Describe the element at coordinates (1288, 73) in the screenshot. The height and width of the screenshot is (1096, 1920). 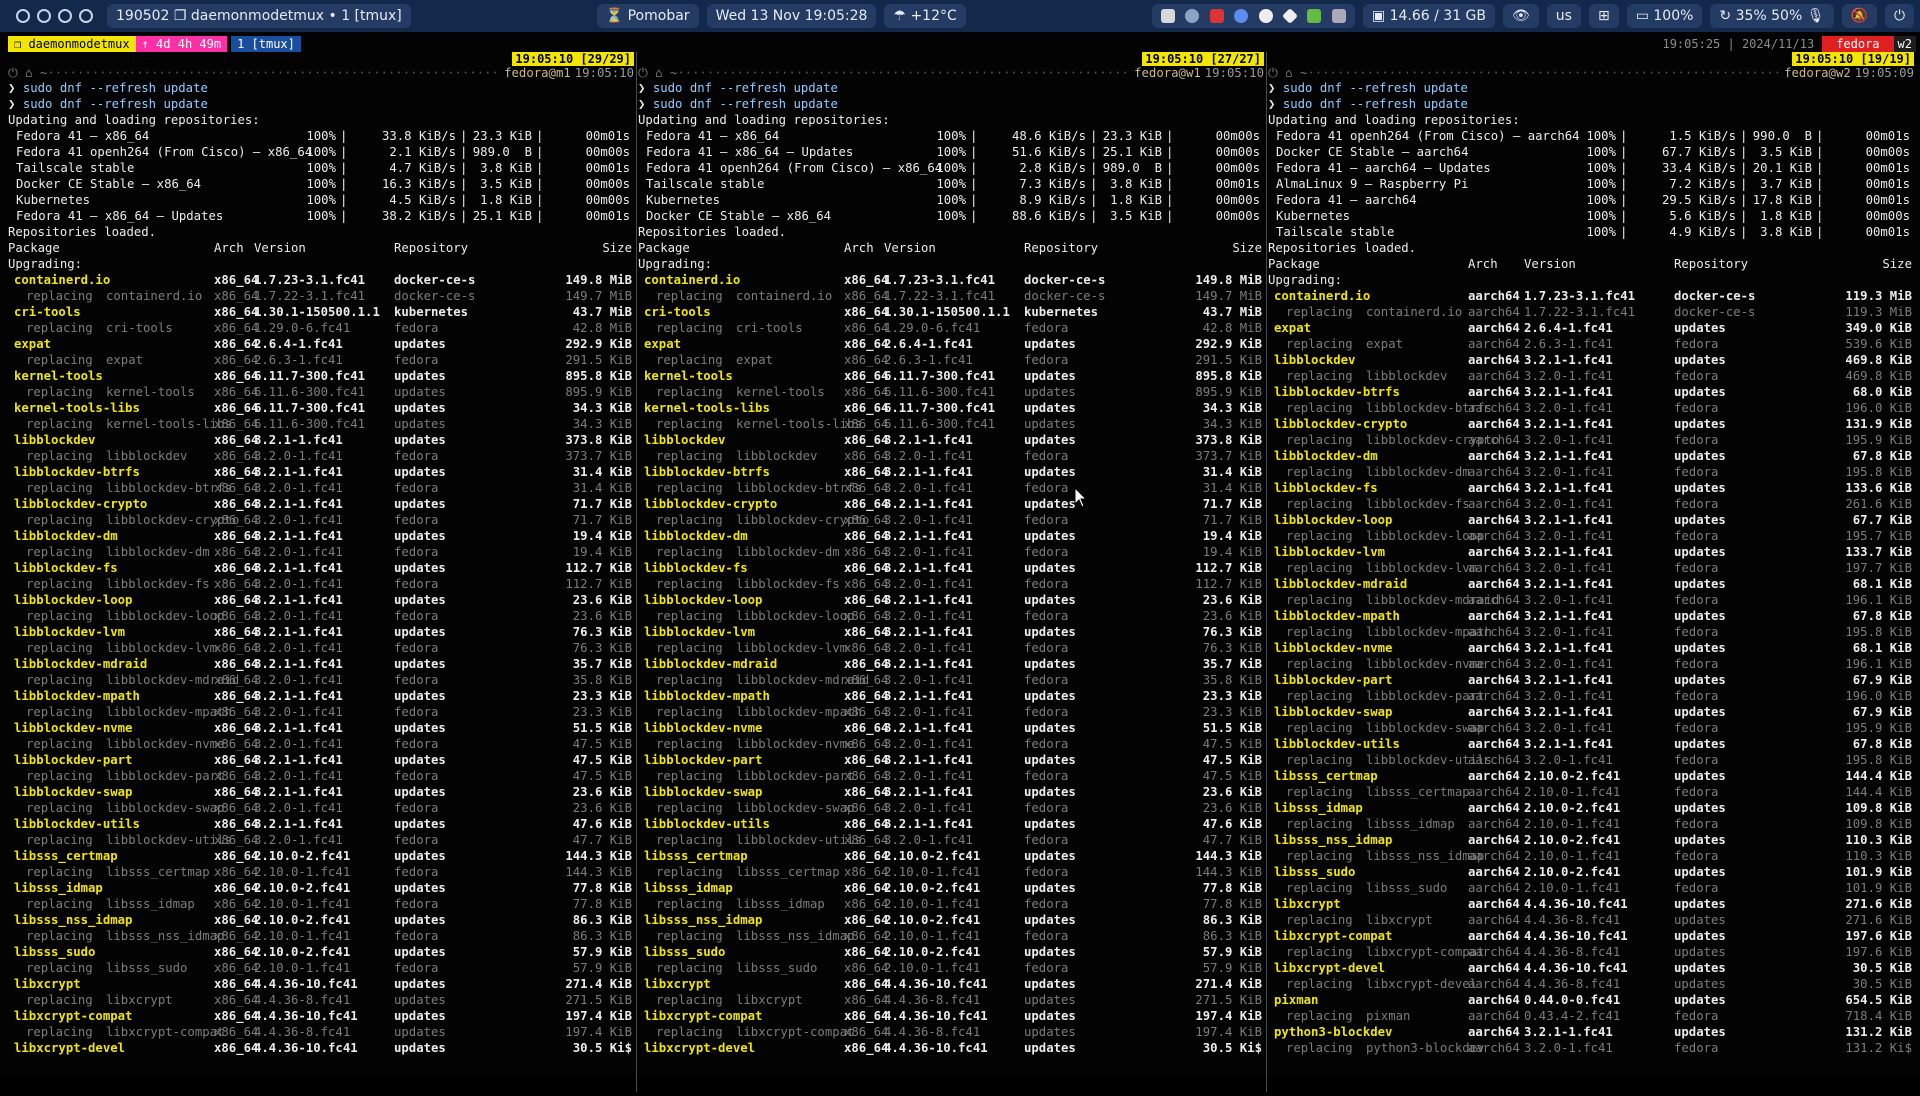
I see `prompt-left: ⏻ ⌂ ~` at that location.